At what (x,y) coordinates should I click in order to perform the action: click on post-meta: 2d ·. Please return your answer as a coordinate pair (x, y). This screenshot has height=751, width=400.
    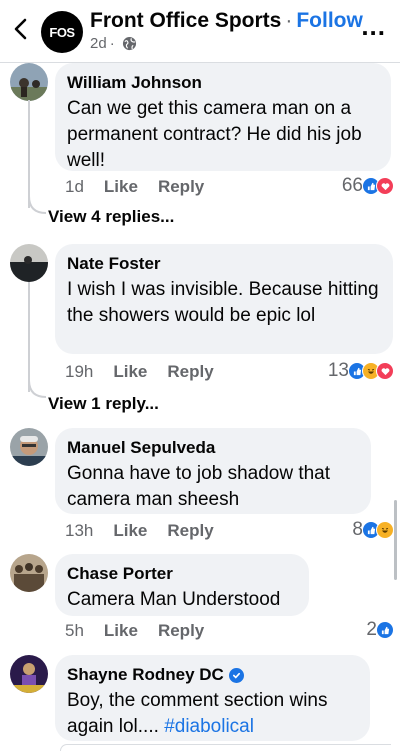
    Looking at the image, I should click on (113, 43).